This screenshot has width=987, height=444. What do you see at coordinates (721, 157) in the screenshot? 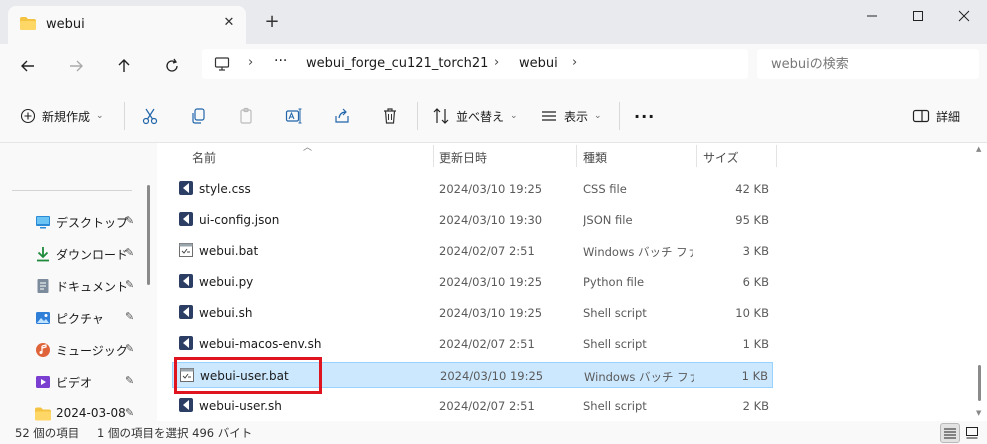
I see `column-header-size: サイズ` at bounding box center [721, 157].